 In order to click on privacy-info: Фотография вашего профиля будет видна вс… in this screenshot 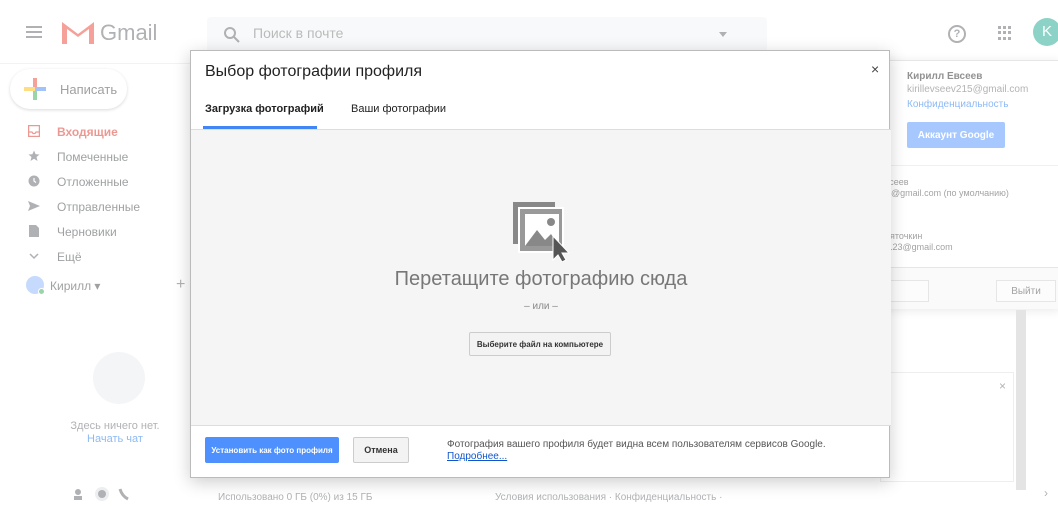, I will do `click(636, 451)`.